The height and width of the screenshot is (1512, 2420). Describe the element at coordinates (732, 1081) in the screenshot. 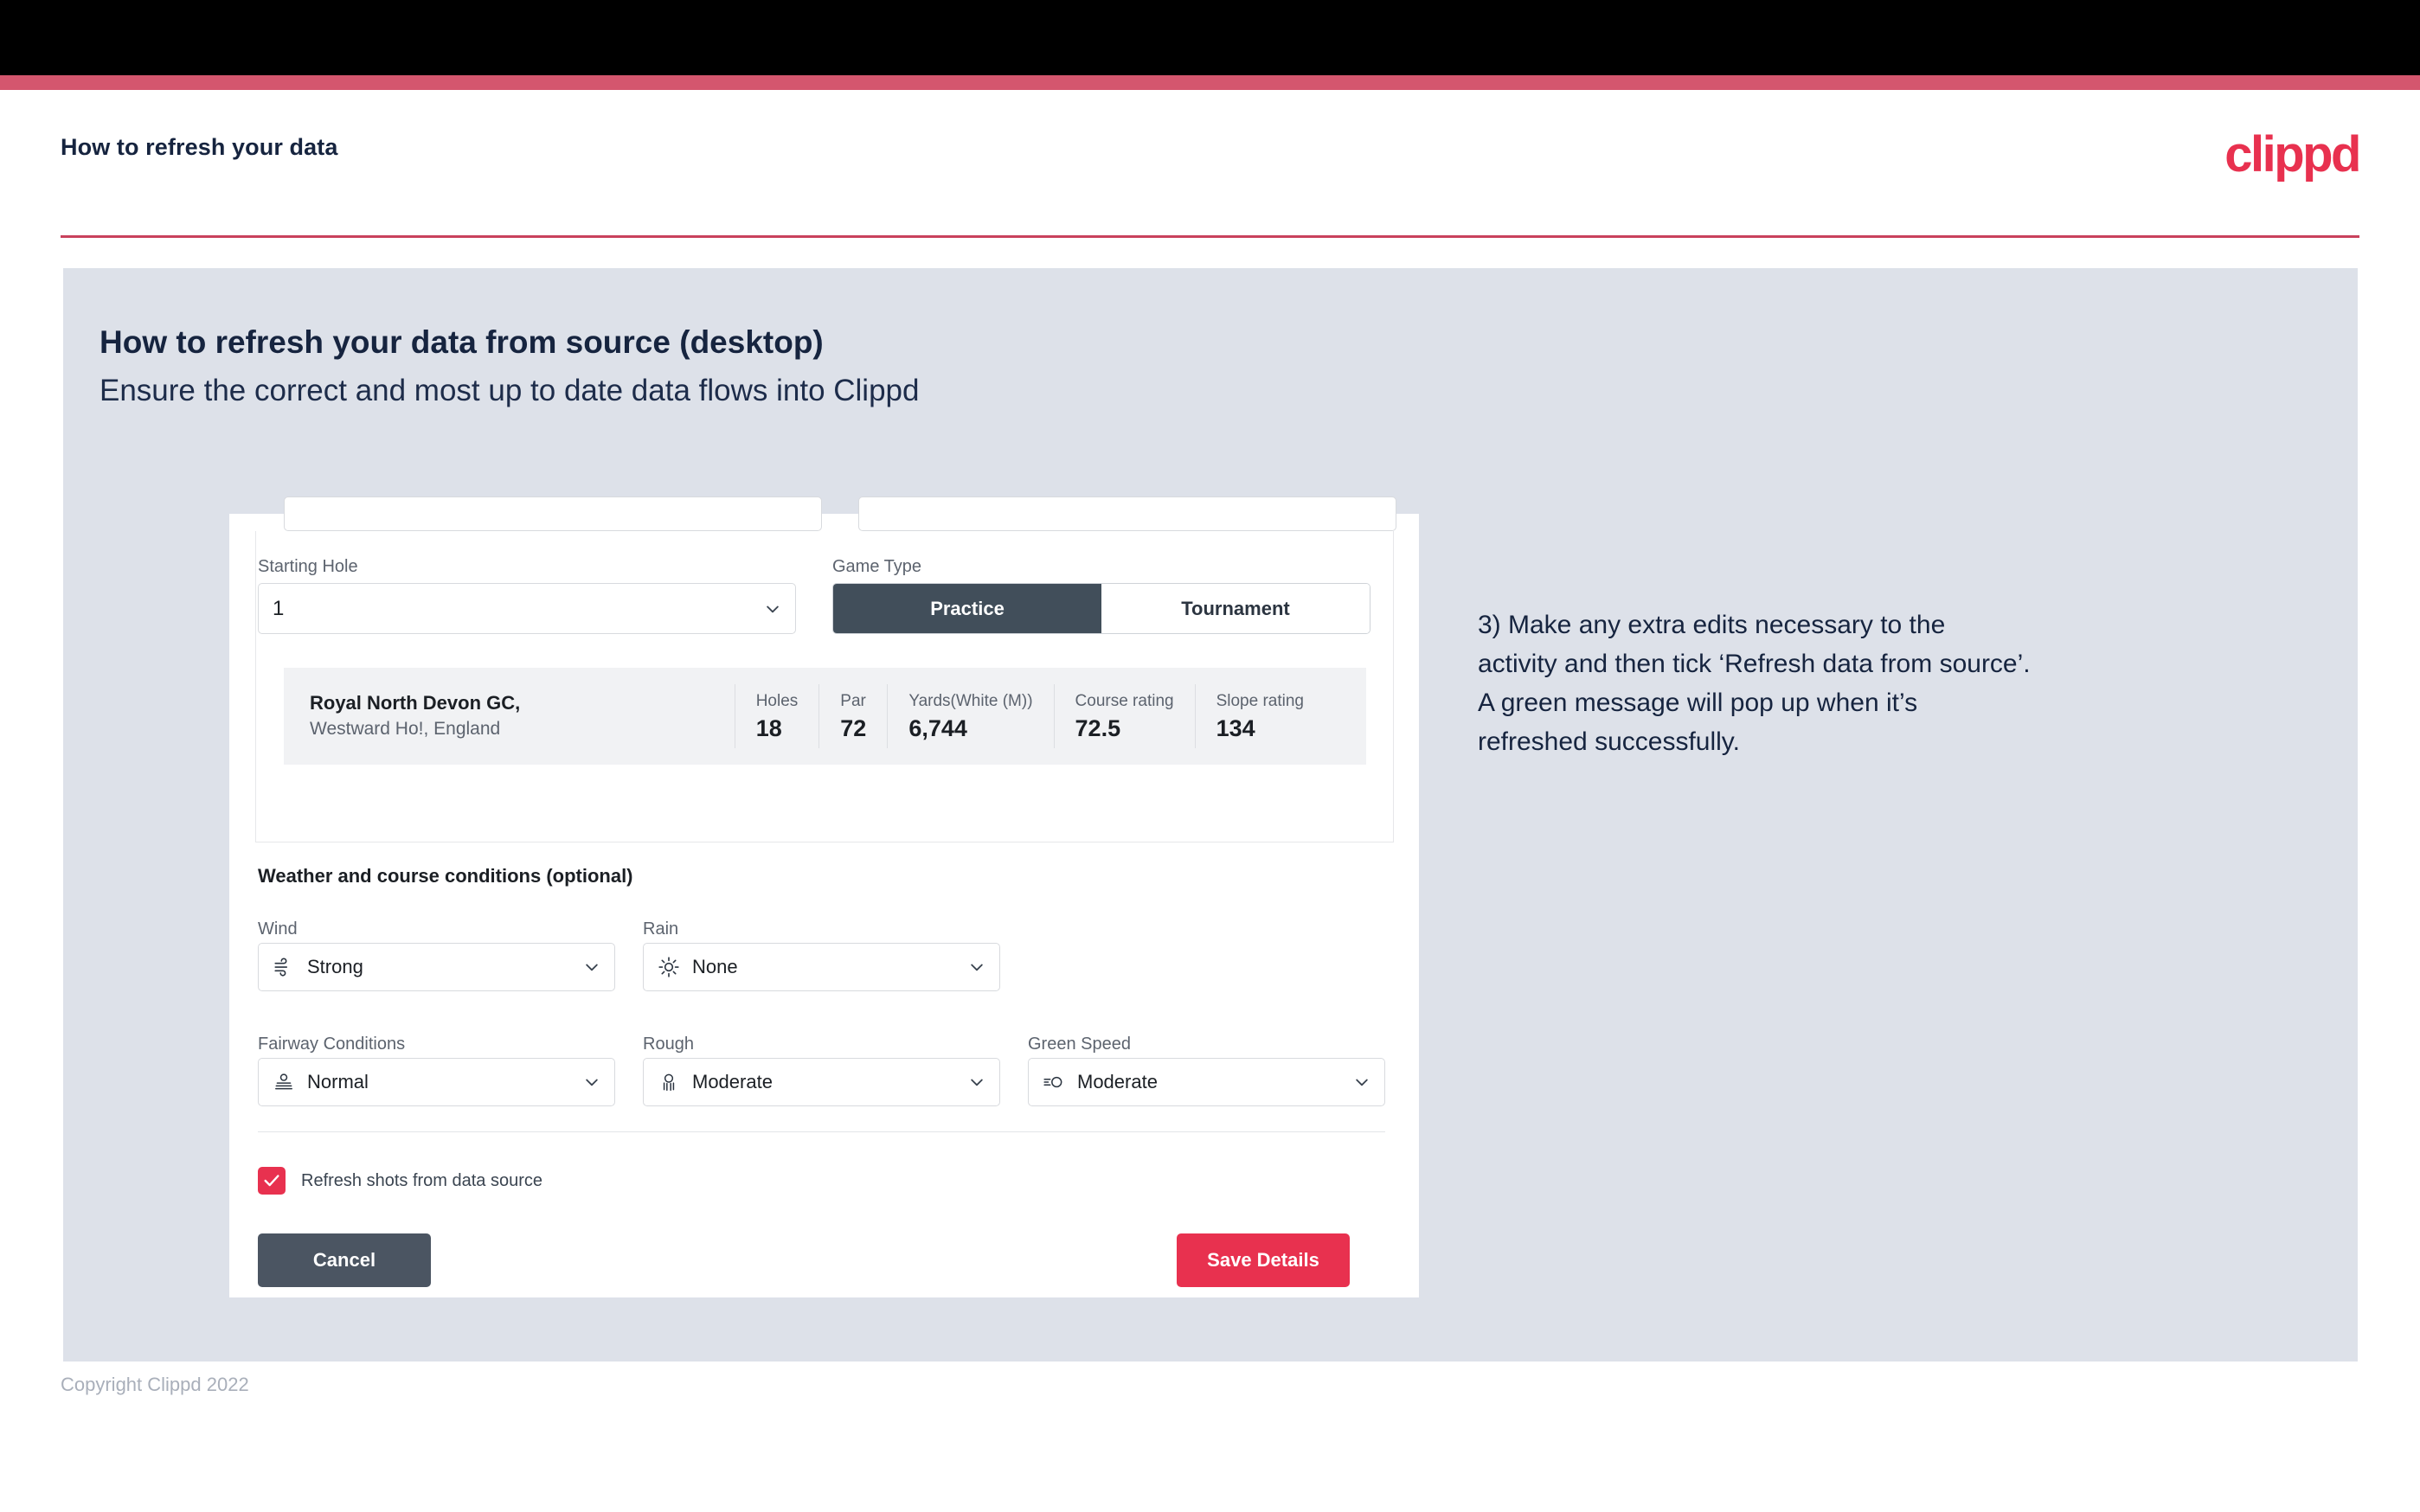

I see `rough-value: Moderate` at that location.